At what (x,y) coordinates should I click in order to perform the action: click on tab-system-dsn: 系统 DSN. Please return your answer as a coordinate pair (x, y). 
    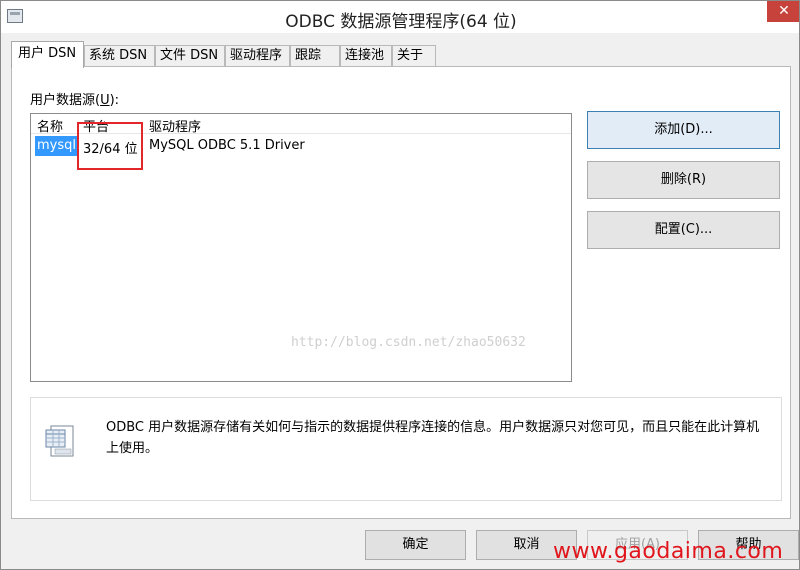
    Looking at the image, I should click on (119, 56).